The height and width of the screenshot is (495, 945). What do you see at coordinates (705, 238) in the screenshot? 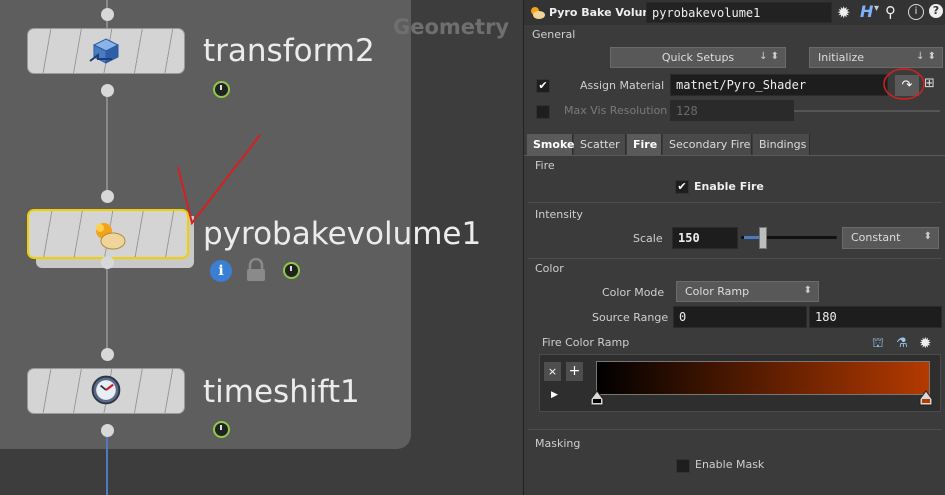
I see `scale-field: 150` at bounding box center [705, 238].